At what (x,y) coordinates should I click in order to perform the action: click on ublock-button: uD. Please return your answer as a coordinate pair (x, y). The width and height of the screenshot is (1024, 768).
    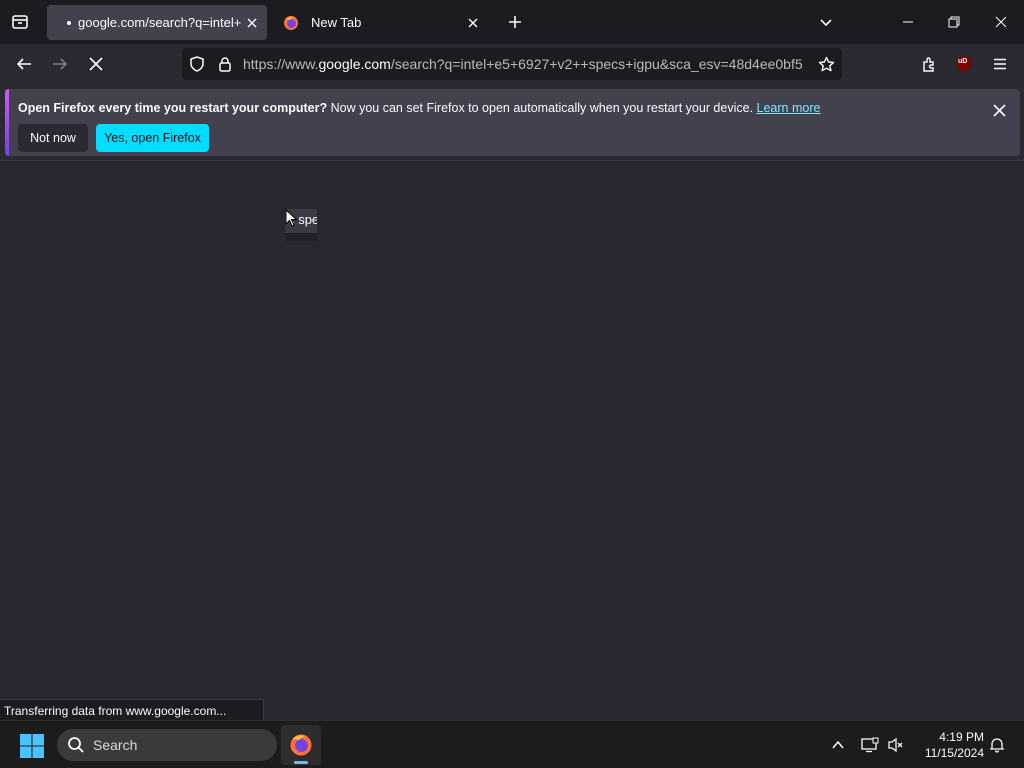
    Looking at the image, I should click on (964, 64).